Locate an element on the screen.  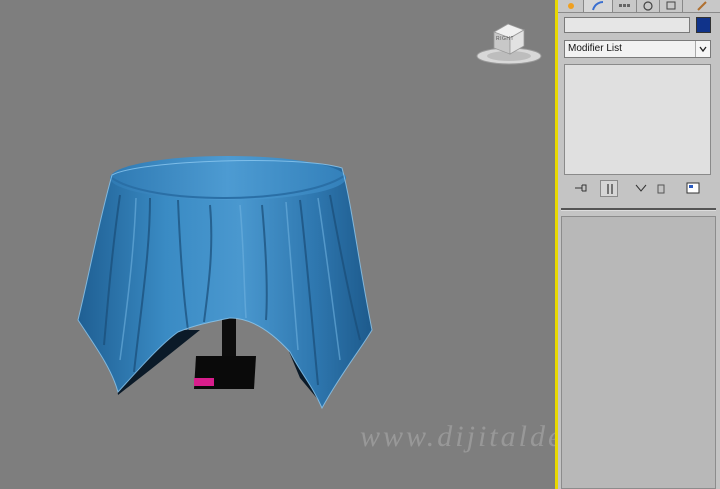
display-monitor-icon is located at coordinates (671, 5).